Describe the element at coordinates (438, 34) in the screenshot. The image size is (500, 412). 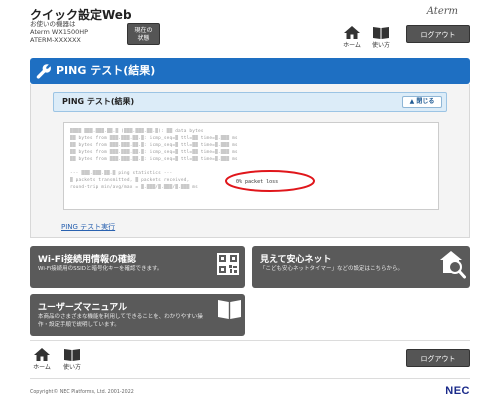
I see `logout-button: ログアウト` at that location.